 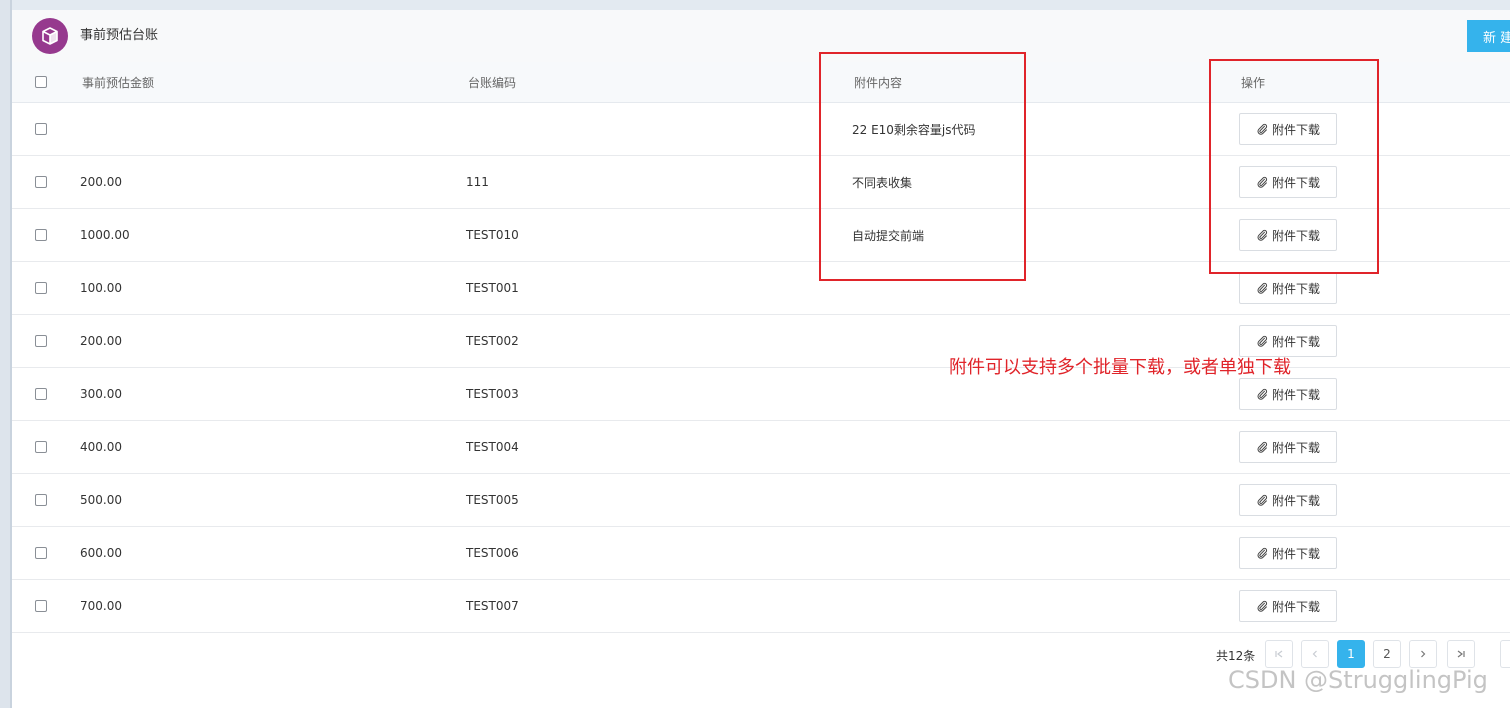 I want to click on code-cell: TEST005, so click(x=492, y=500).